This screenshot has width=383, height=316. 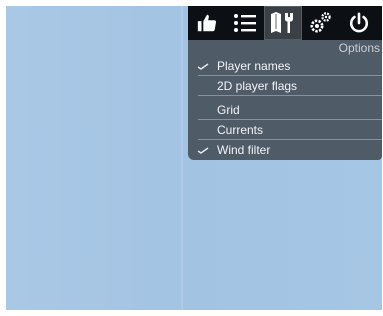 I want to click on option-2d-player-flags: 2D player flags, so click(x=285, y=88).